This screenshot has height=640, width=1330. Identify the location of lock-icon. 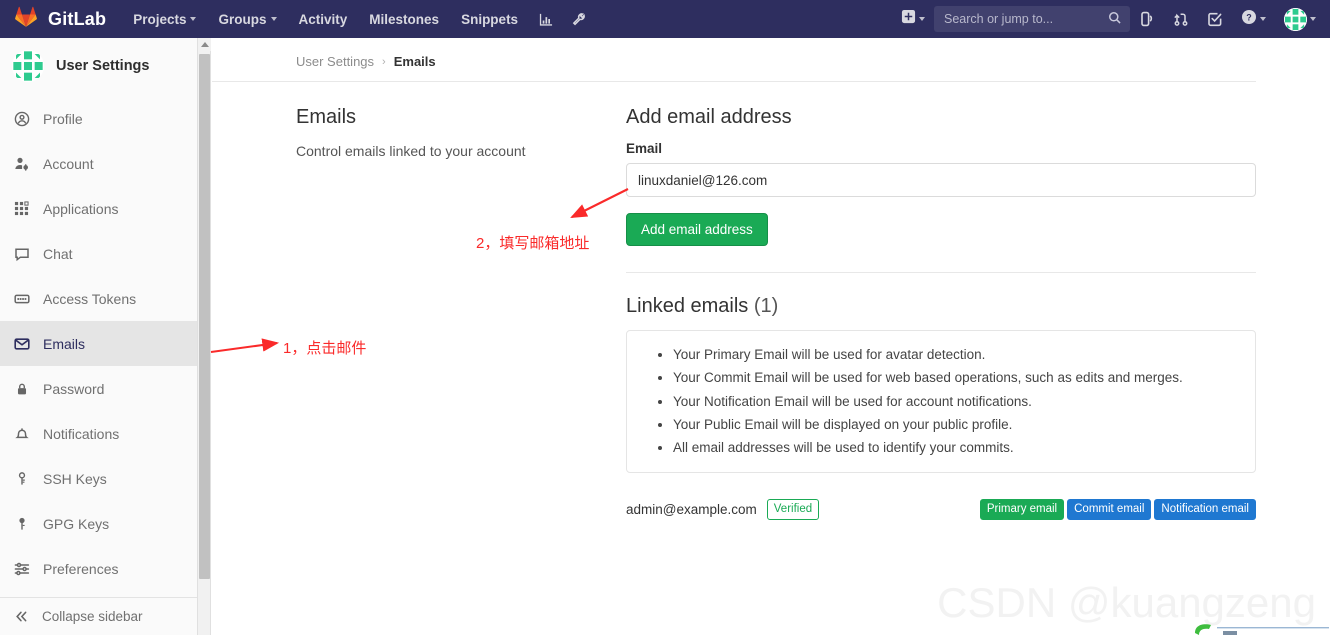
(21, 388).